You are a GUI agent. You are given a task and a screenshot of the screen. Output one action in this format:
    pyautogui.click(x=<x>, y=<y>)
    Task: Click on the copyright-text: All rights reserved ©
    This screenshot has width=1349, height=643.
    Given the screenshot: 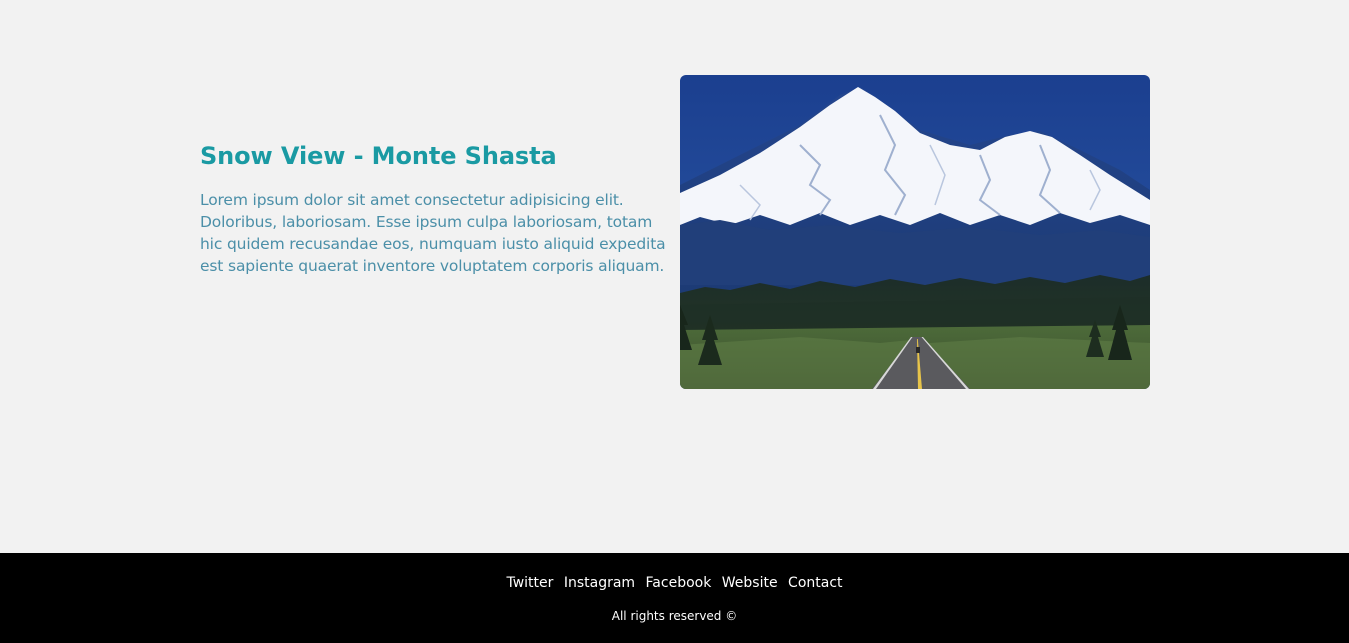 What is the action you would take?
    pyautogui.click(x=674, y=616)
    